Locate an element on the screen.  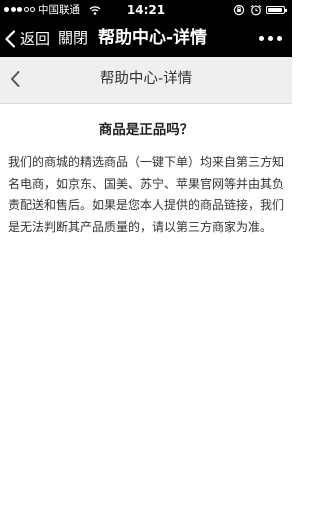
question-title: 商品是正品吗？ is located at coordinates (146, 130).